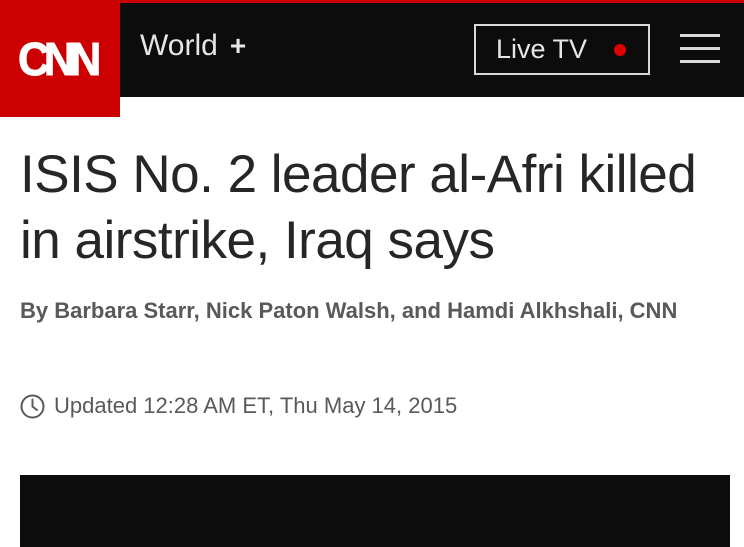 This screenshot has height=547, width=744. I want to click on live-indicator-icon, so click(620, 50).